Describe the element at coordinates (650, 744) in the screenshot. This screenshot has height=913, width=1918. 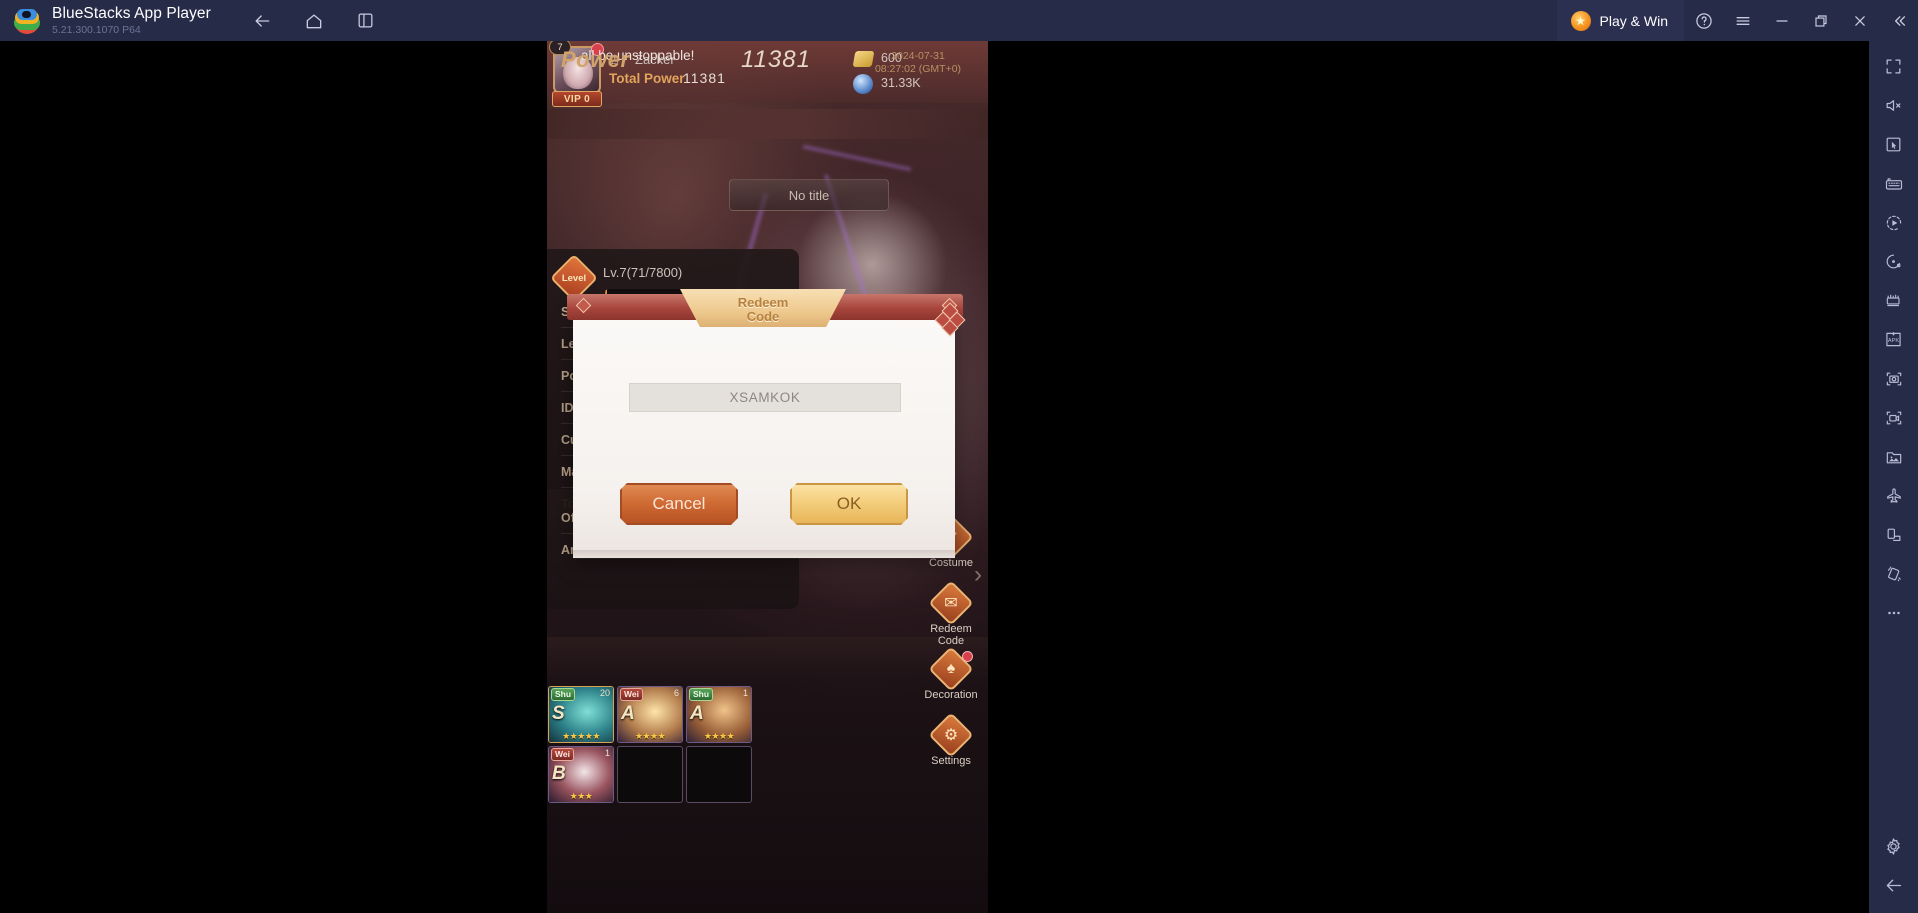
I see `hero-grid: Shu 20 S ★★★★★ Wei 6 A ★★★★ Shu 1 A ★★★★` at that location.